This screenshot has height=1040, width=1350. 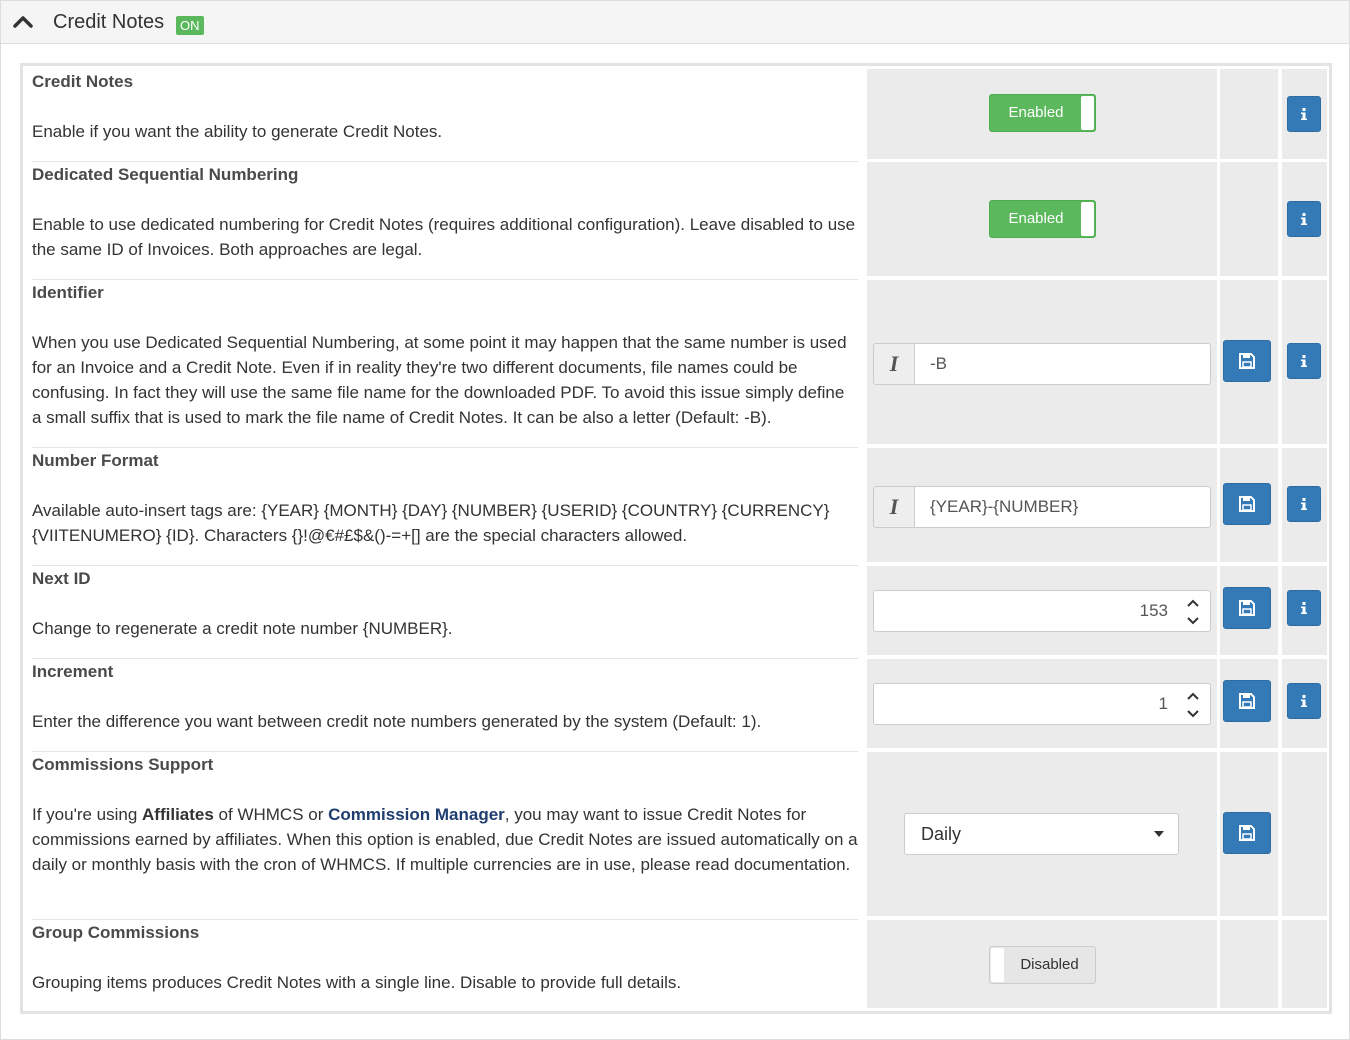 I want to click on control-cell: 153, so click(x=1042, y=610).